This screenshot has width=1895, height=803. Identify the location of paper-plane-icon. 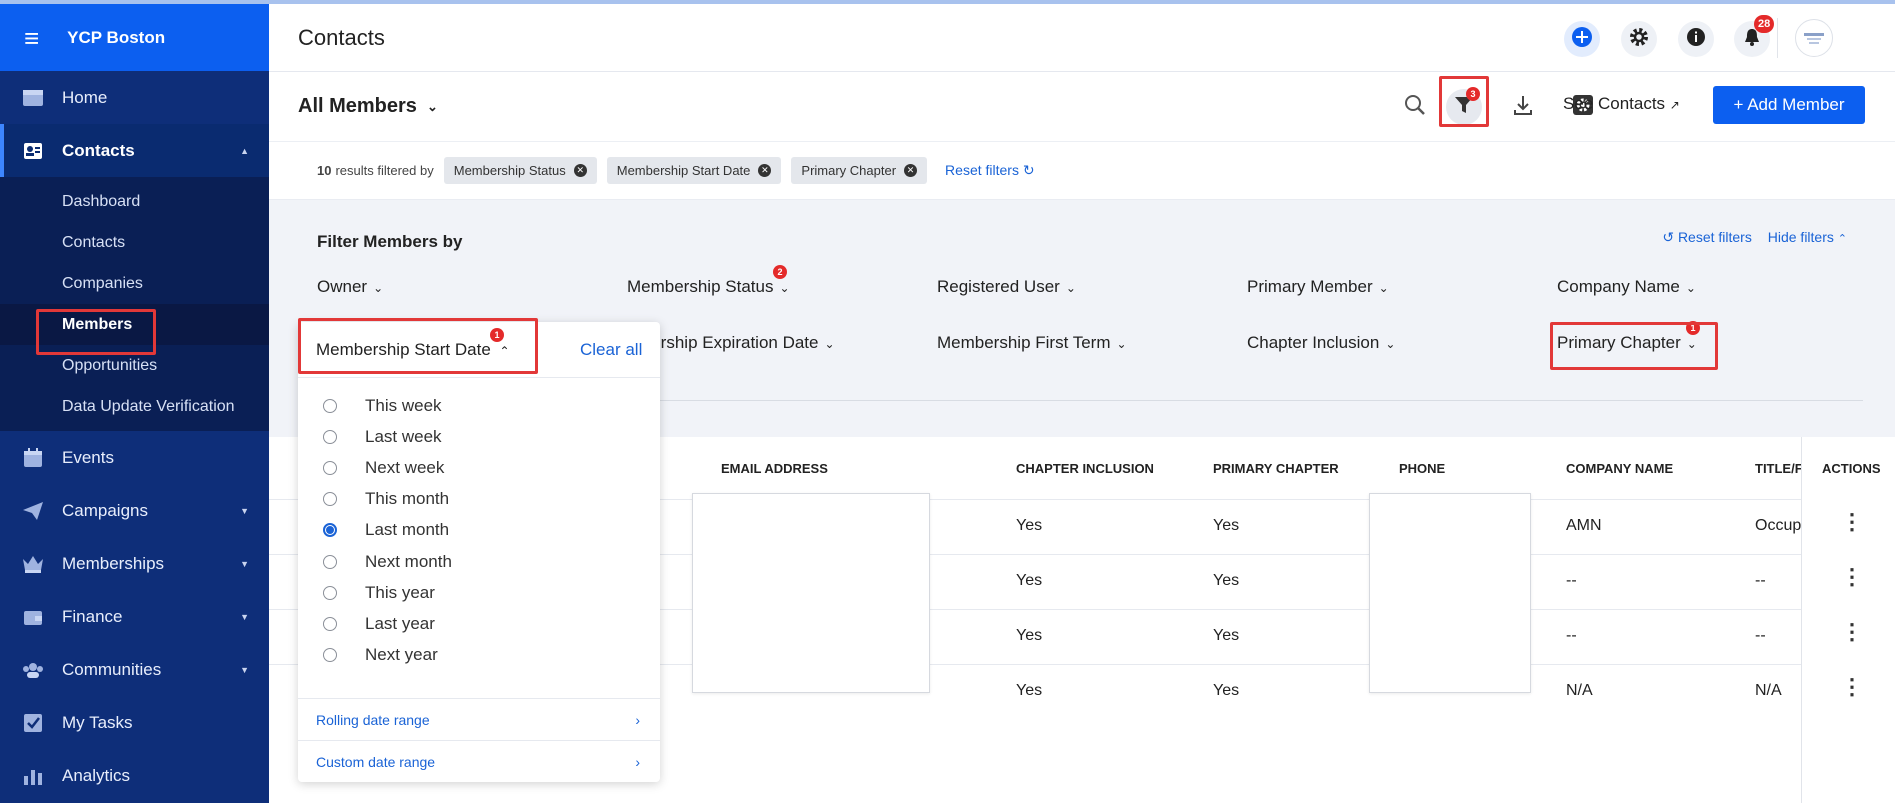
(33, 511).